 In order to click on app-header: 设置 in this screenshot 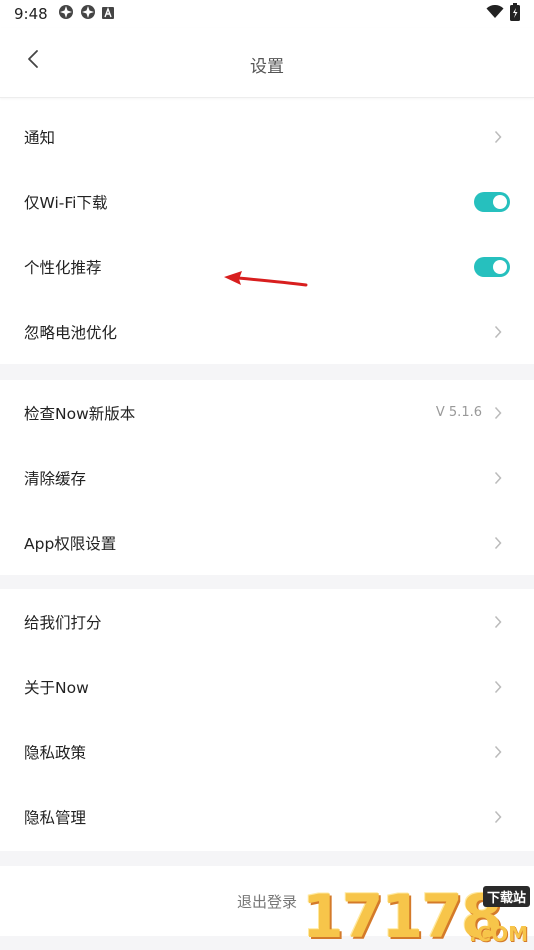, I will do `click(267, 63)`.